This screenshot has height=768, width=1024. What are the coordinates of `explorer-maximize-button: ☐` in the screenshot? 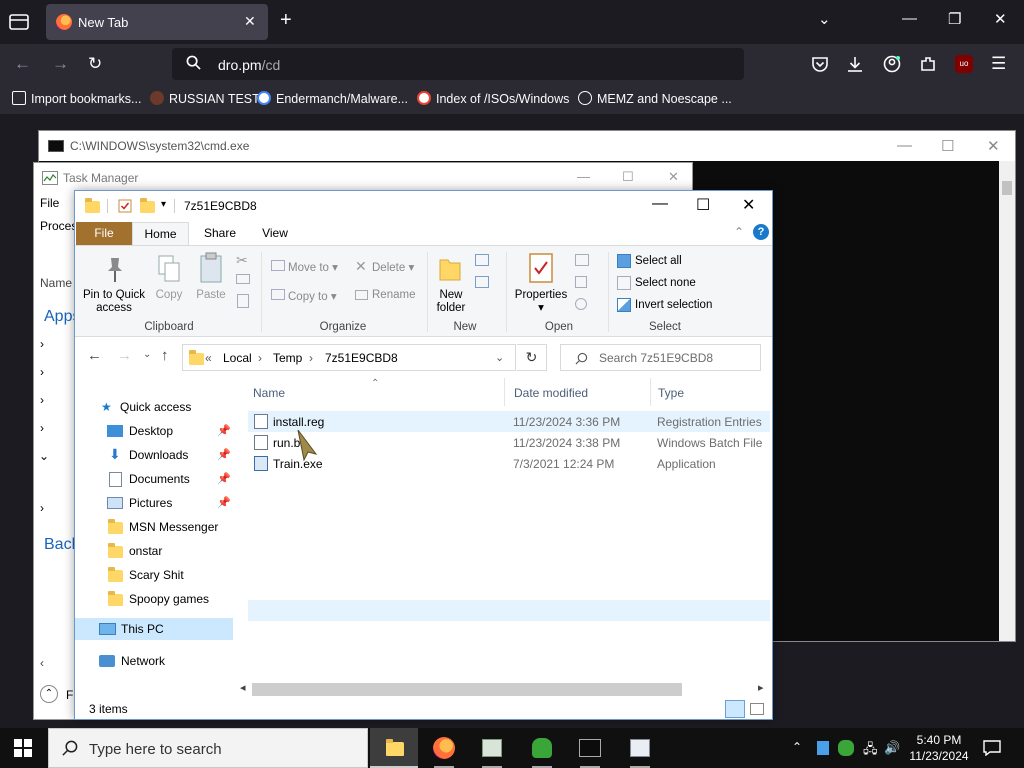 It's located at (703, 205).